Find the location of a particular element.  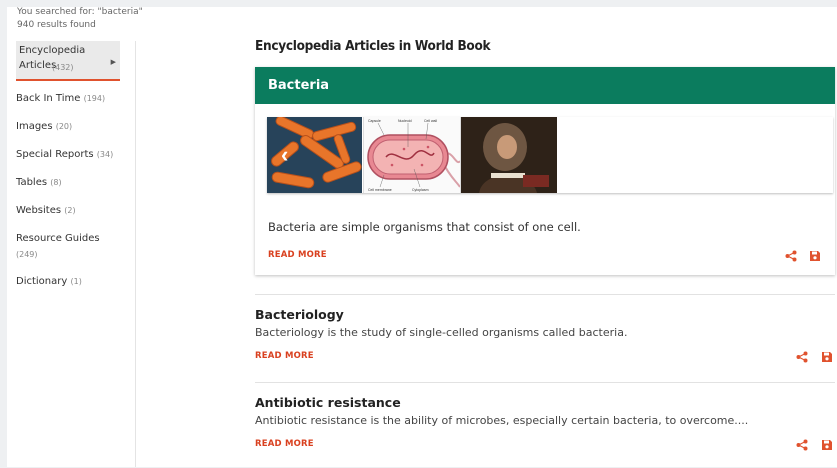

sidebar-item-back-in-time: Back In Time (194) is located at coordinates (66, 99).